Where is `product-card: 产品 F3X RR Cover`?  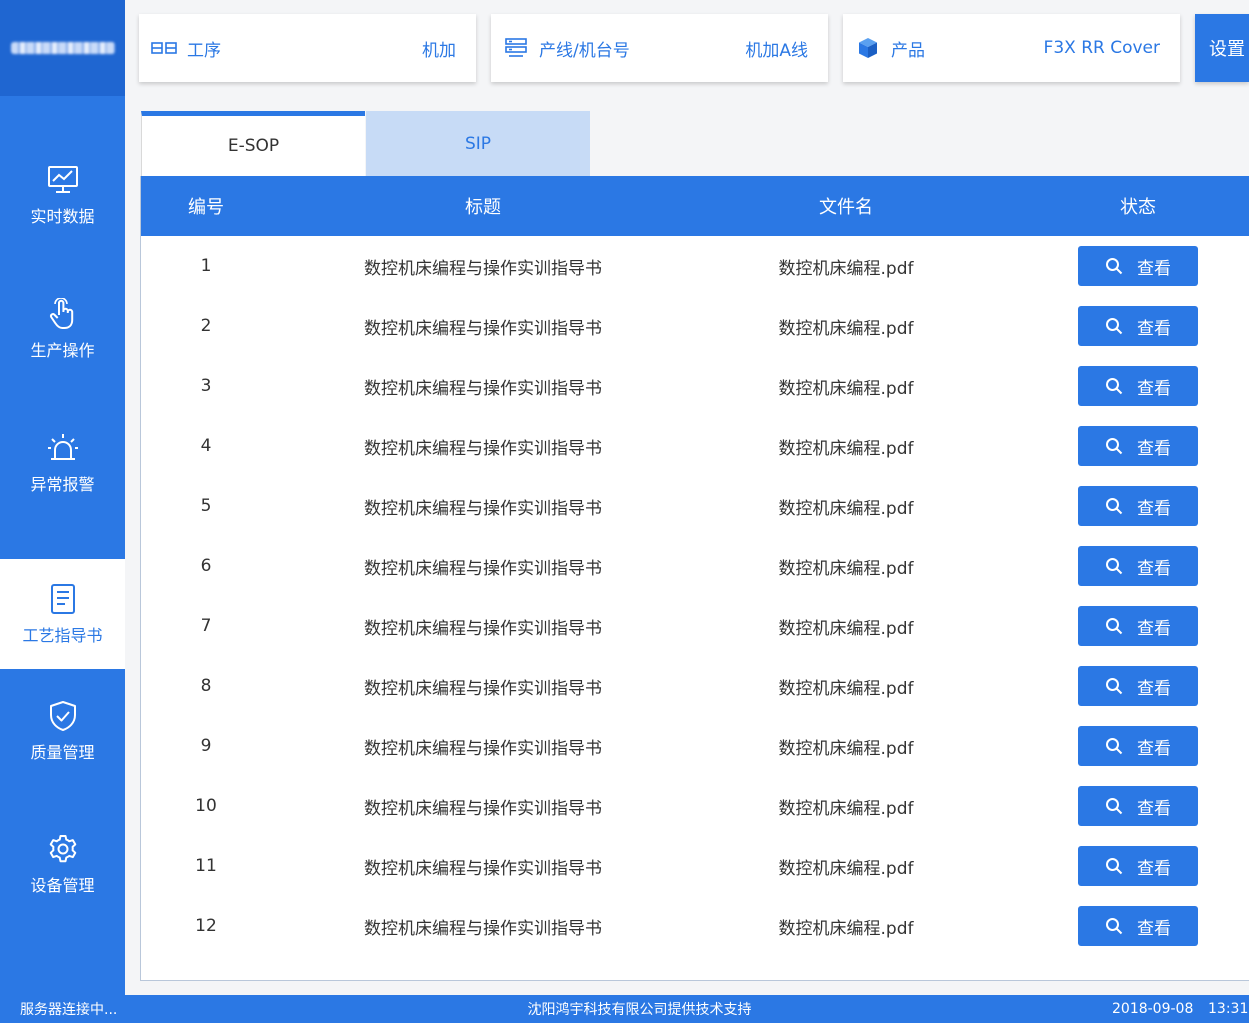
product-card: 产品 F3X RR Cover is located at coordinates (1011, 48).